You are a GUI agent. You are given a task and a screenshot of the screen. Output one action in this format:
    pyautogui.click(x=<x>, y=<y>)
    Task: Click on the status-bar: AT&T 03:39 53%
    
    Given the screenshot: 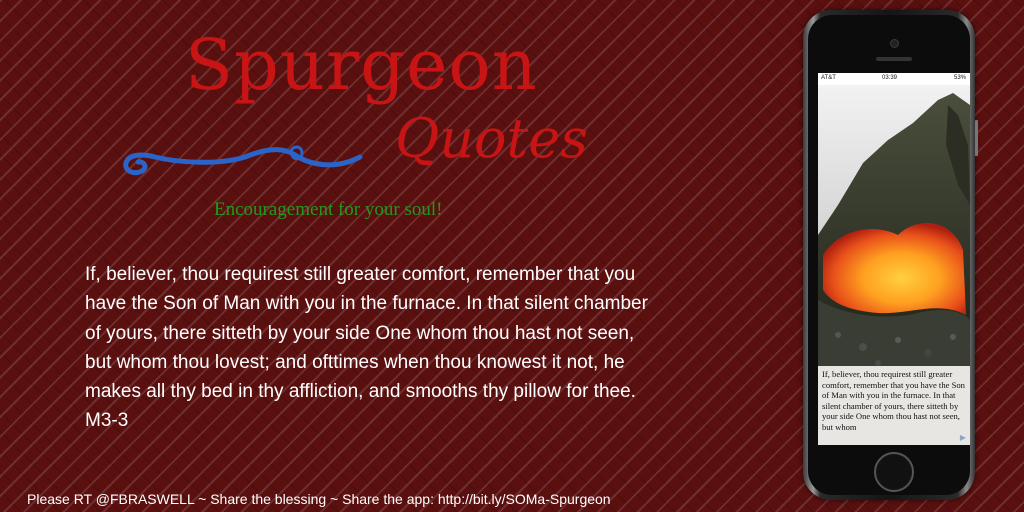 What is the action you would take?
    pyautogui.click(x=894, y=79)
    